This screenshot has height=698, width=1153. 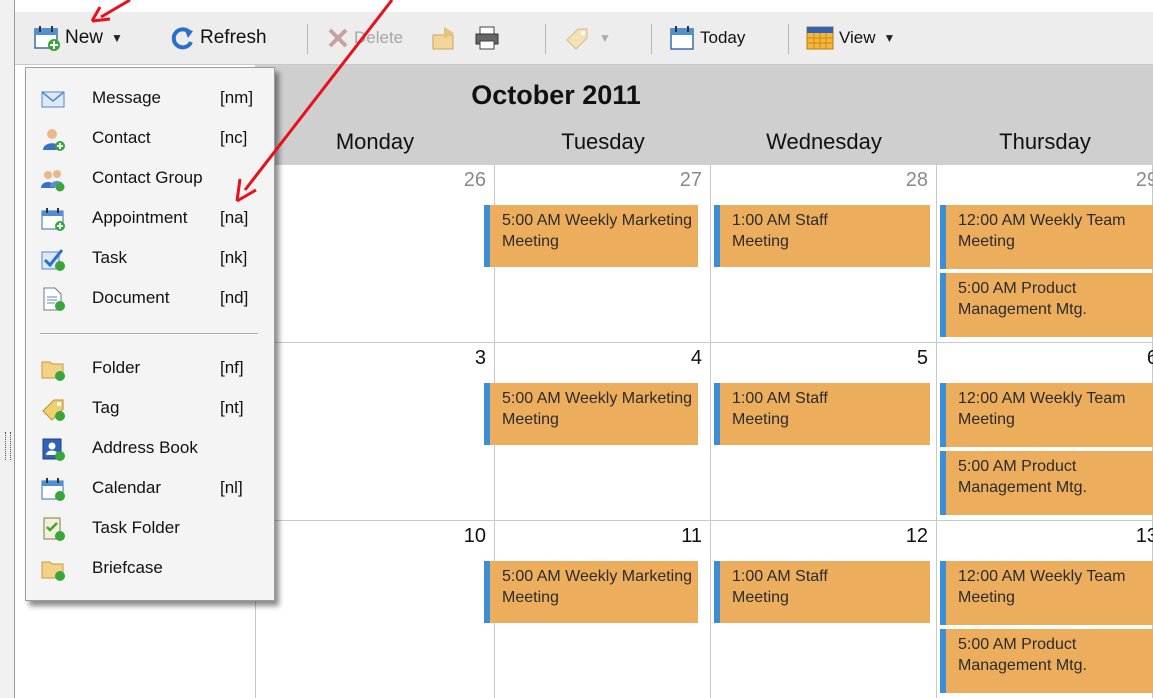 I want to click on toolbar: New ▼ Refresh Delete ▼ Today View ▼, so click(x=584, y=38).